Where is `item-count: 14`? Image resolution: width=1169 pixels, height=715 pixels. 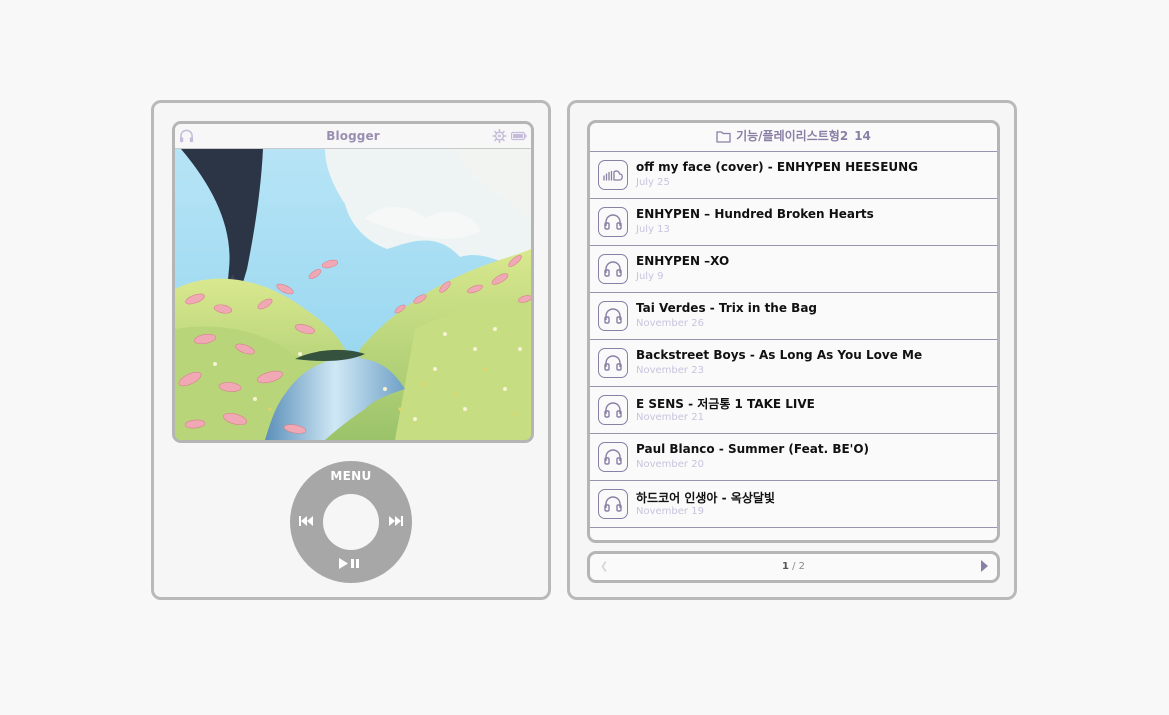 item-count: 14 is located at coordinates (862, 136).